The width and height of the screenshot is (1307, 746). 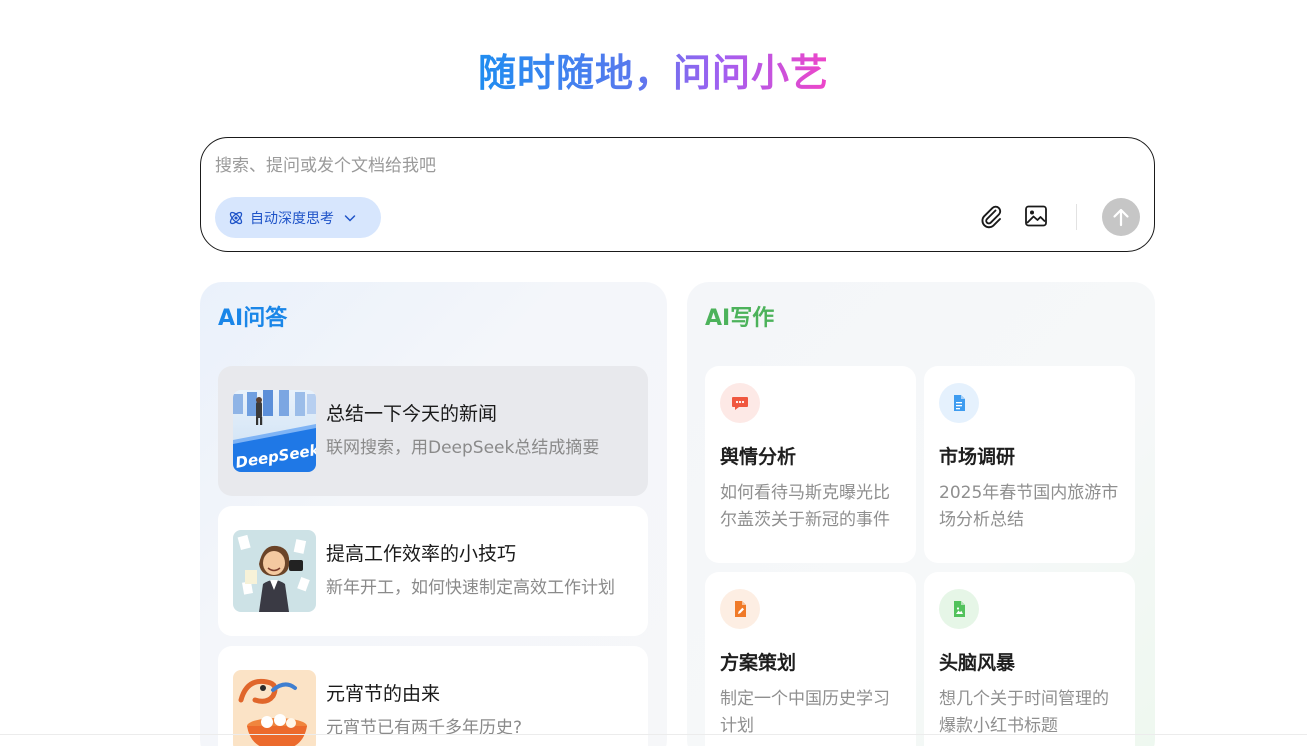 I want to click on writing-card-desc: 制定一个中国历史学习计划, so click(x=805, y=712).